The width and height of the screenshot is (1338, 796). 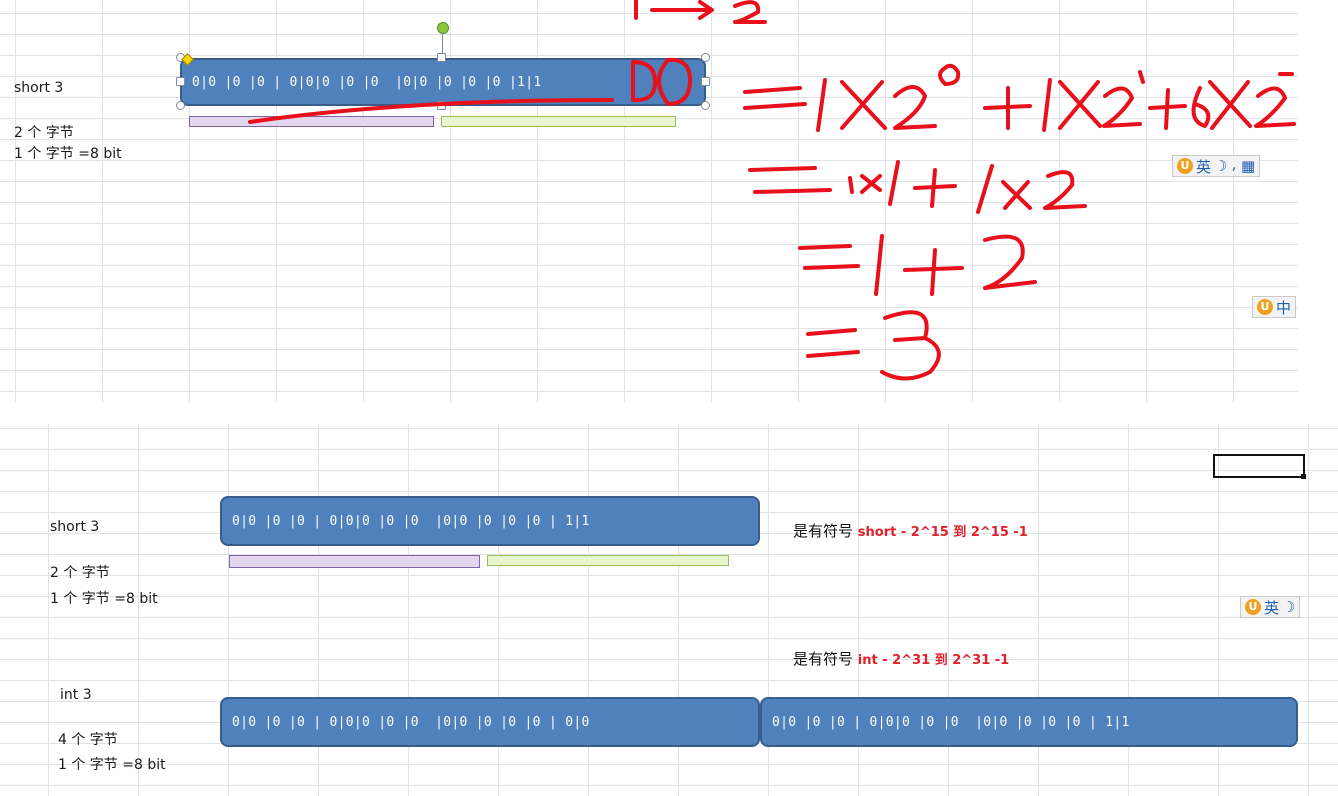 What do you see at coordinates (933, 660) in the screenshot?
I see `note-int-range-text: int - 2^31 到 2^31 -1` at bounding box center [933, 660].